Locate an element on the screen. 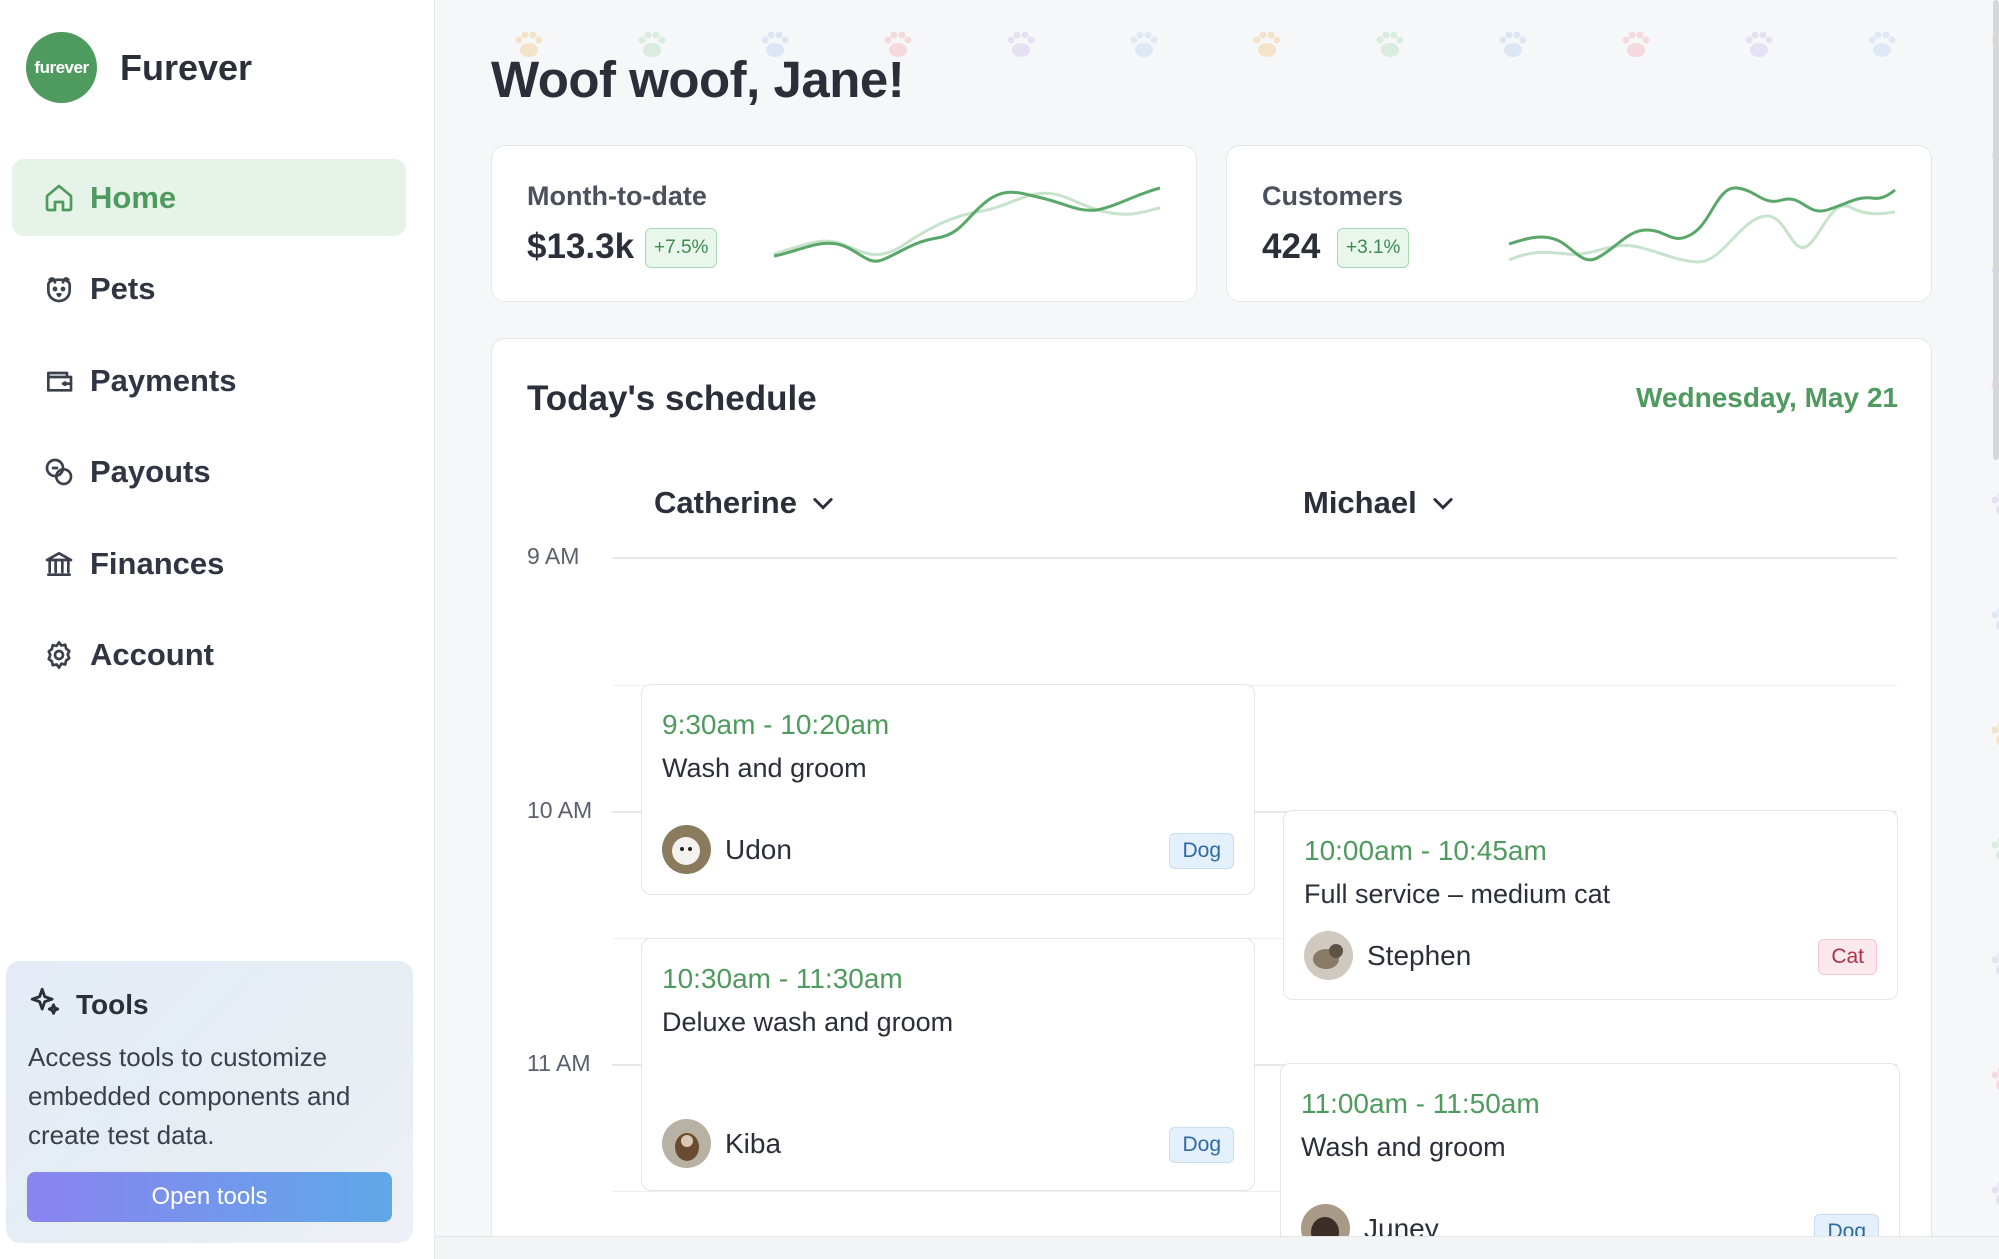 The height and width of the screenshot is (1259, 1999). sidebar-item-account: Account is located at coordinates (209, 655).